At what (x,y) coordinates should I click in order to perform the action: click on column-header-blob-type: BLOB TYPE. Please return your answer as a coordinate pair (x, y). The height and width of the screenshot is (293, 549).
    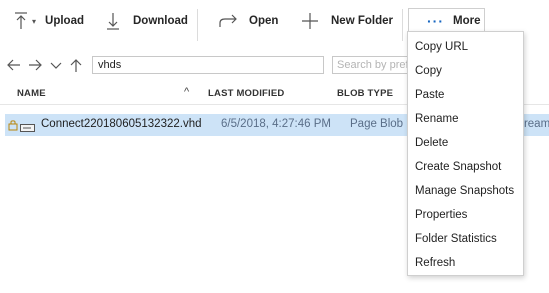
    Looking at the image, I should click on (365, 93).